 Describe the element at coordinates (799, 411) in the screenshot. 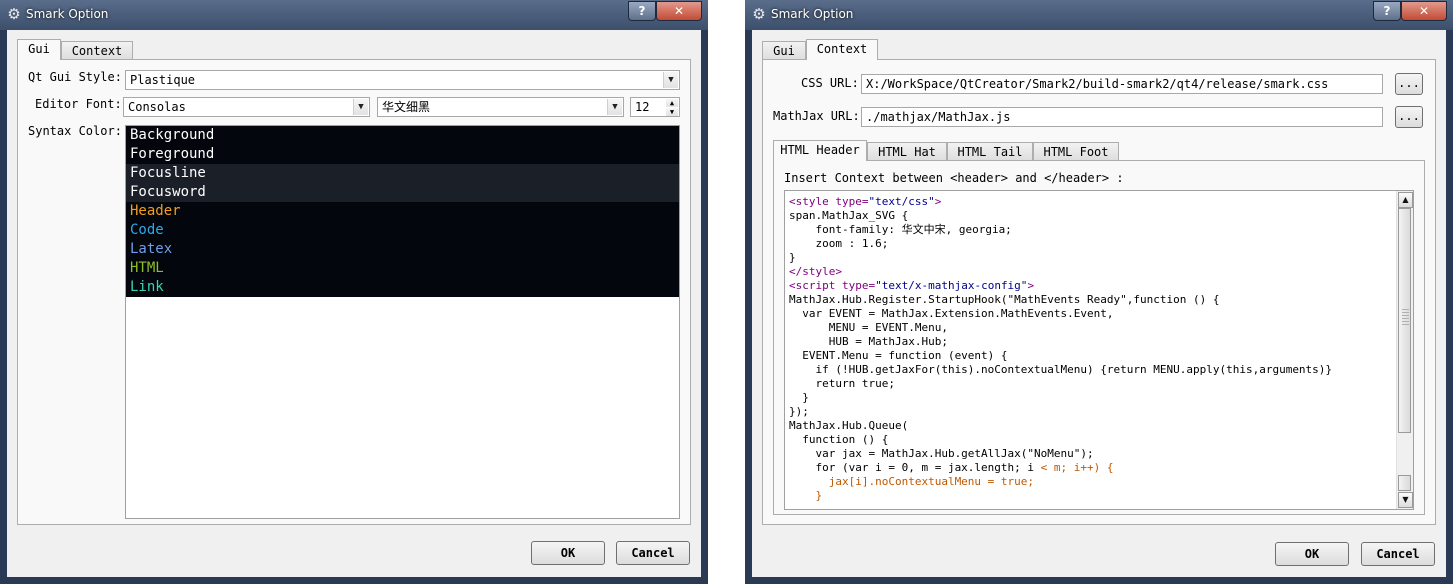

I see `code-line: });` at that location.